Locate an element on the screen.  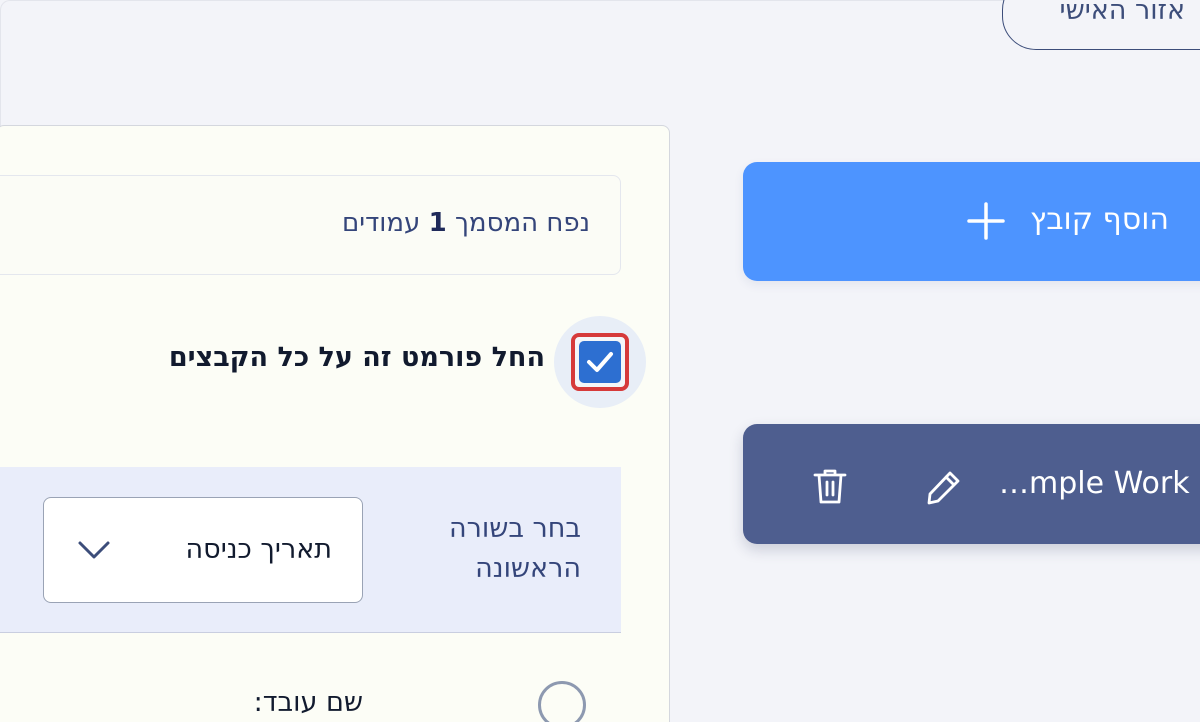
first-row-label: בחר בשורה הראשונה is located at coordinates (514, 548).